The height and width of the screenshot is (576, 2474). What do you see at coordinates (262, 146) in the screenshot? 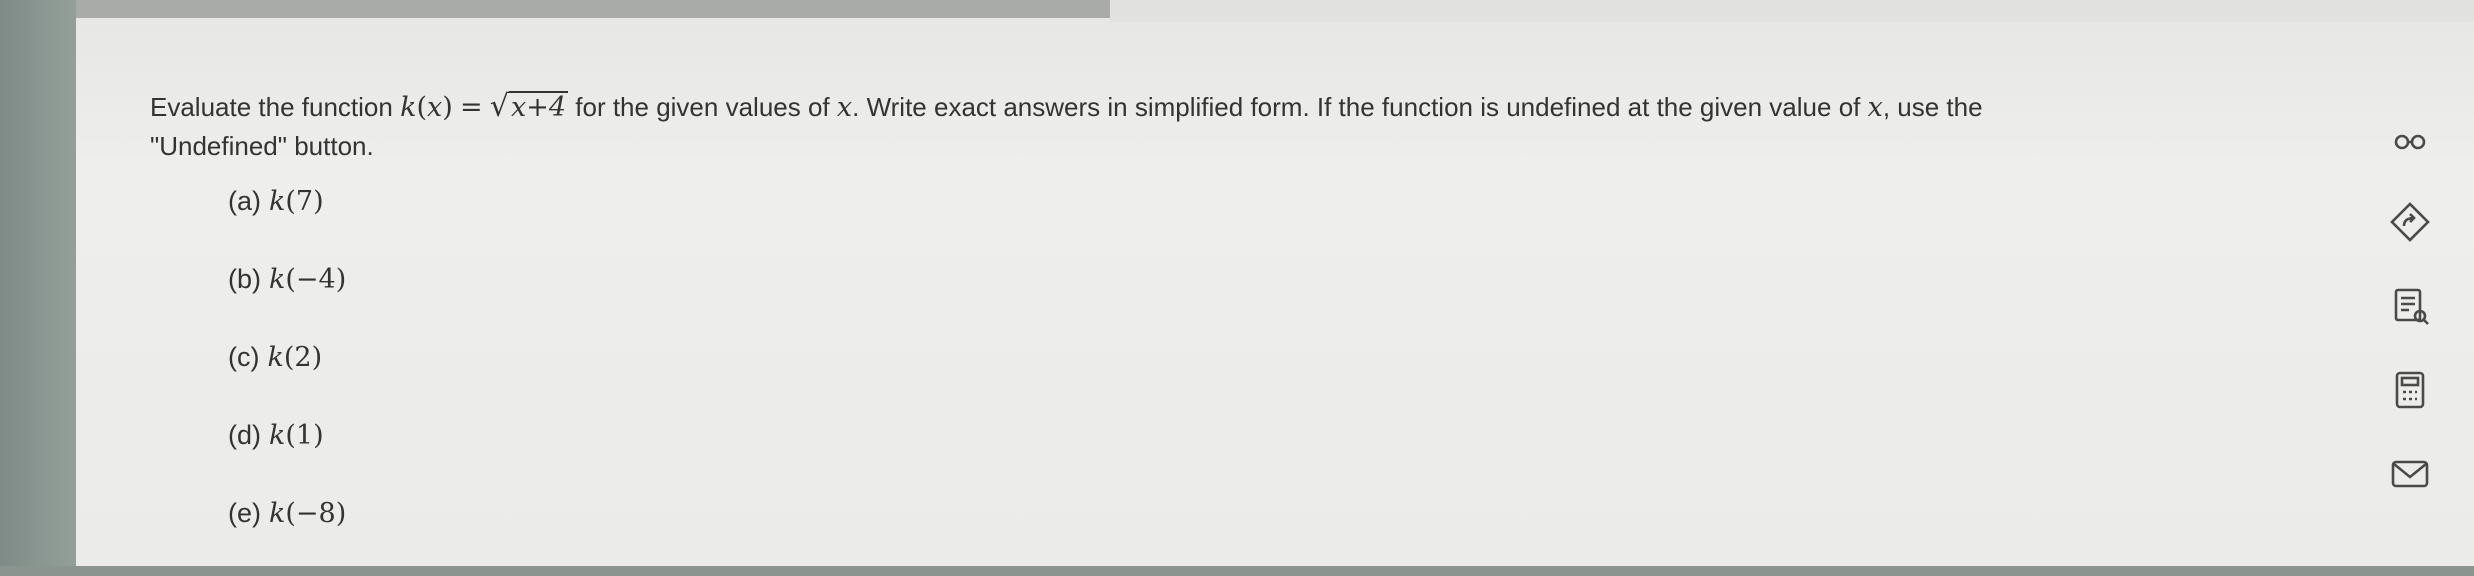
I see `question-line2: "Undefined" button.` at bounding box center [262, 146].